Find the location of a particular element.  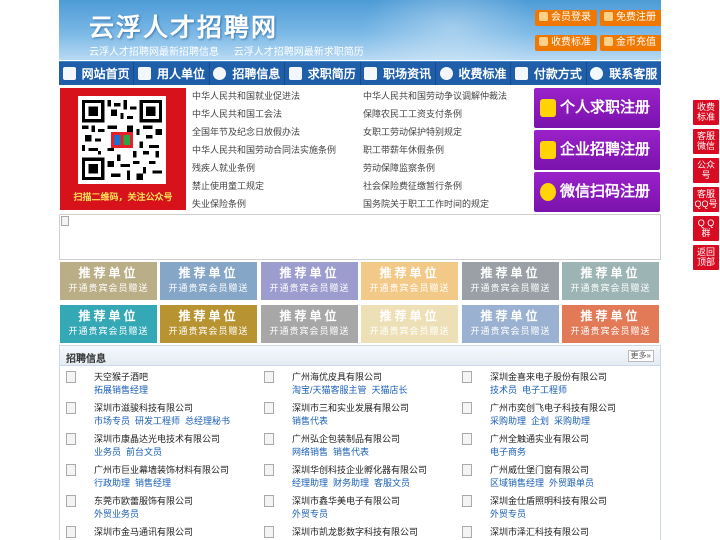

law-link: 女职工劳动保护特别规定 is located at coordinates (412, 132).